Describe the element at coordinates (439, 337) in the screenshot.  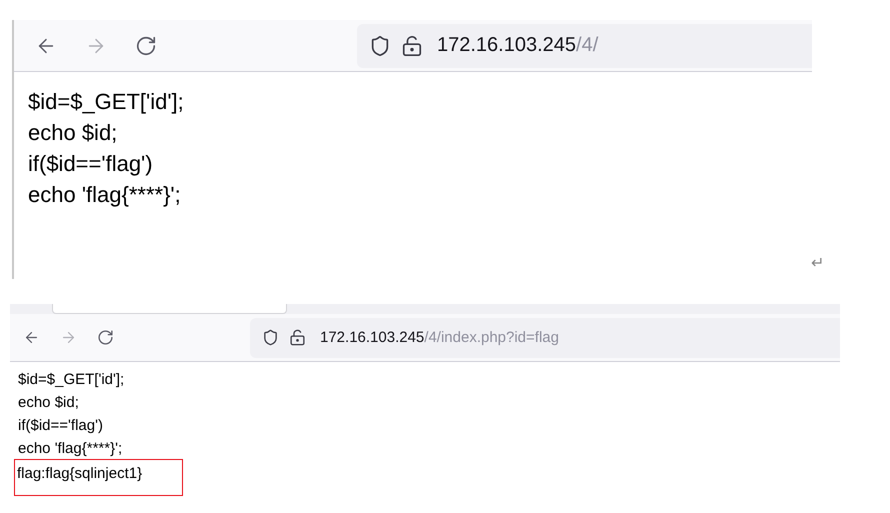
I see `url-text: 172.16.103.245/4/index.php?id=flag` at that location.